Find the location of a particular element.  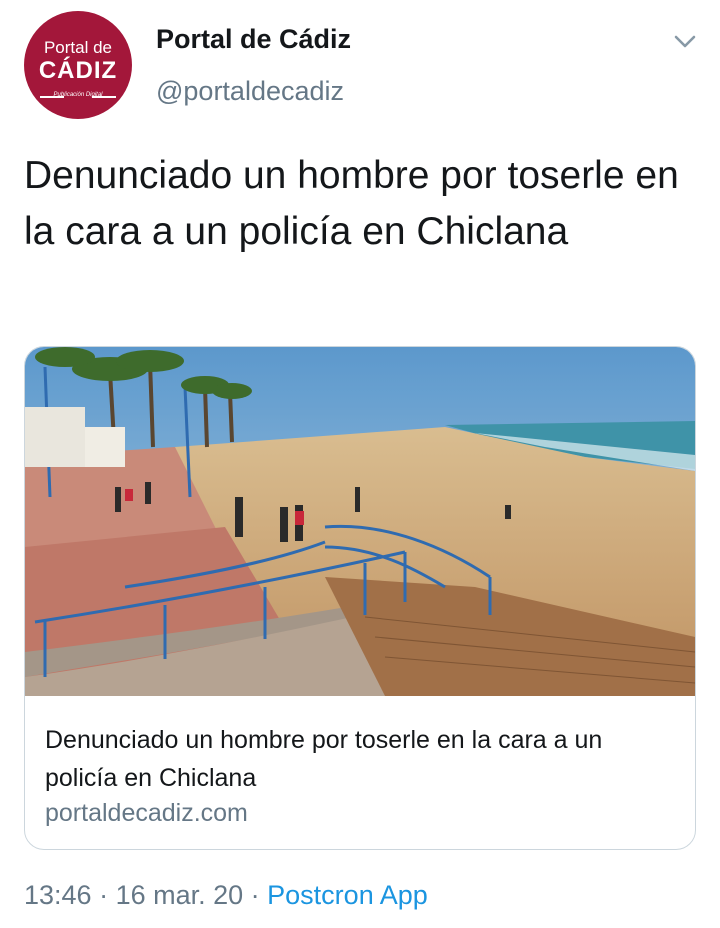

tweet-meta: 13:46 · 16 mar. 20 · Postcron App is located at coordinates (226, 895).